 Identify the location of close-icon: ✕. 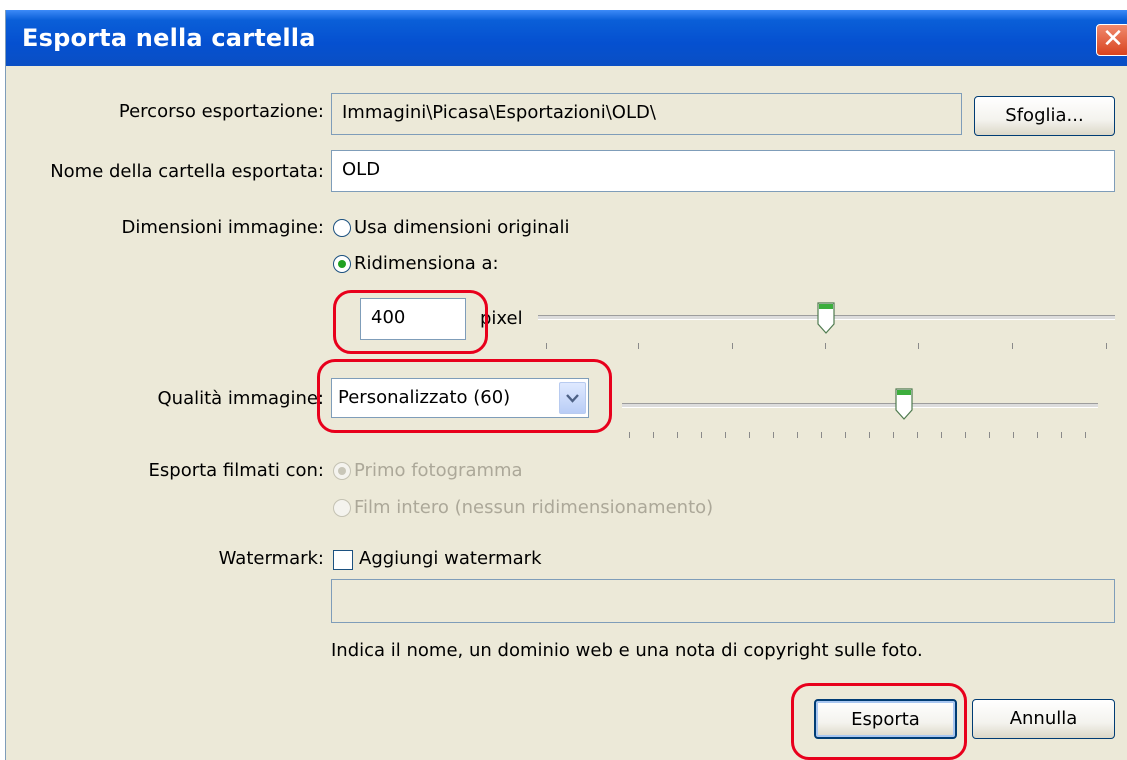
(1113, 39).